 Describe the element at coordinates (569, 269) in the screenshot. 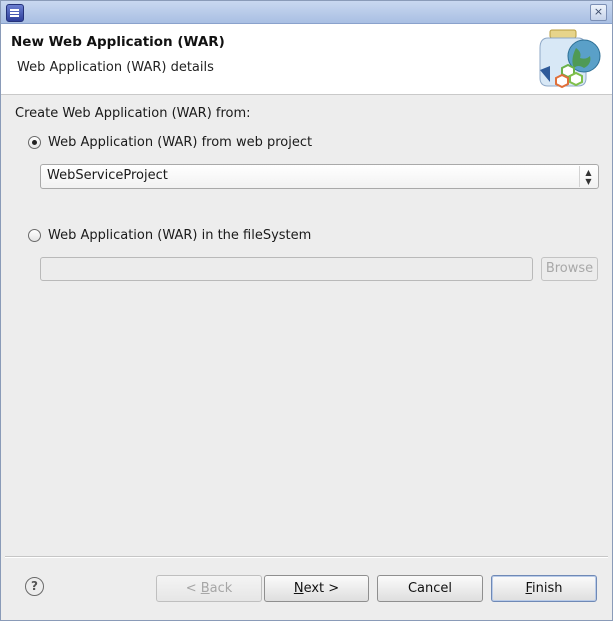

I see `browse-button: Browse` at that location.